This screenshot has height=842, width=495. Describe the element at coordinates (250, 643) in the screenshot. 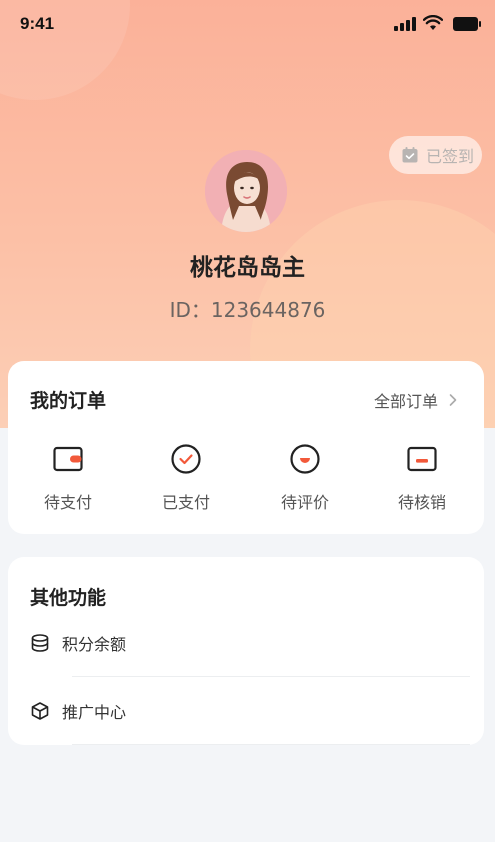

I see `menu-item-points-balance: 积分余额` at that location.